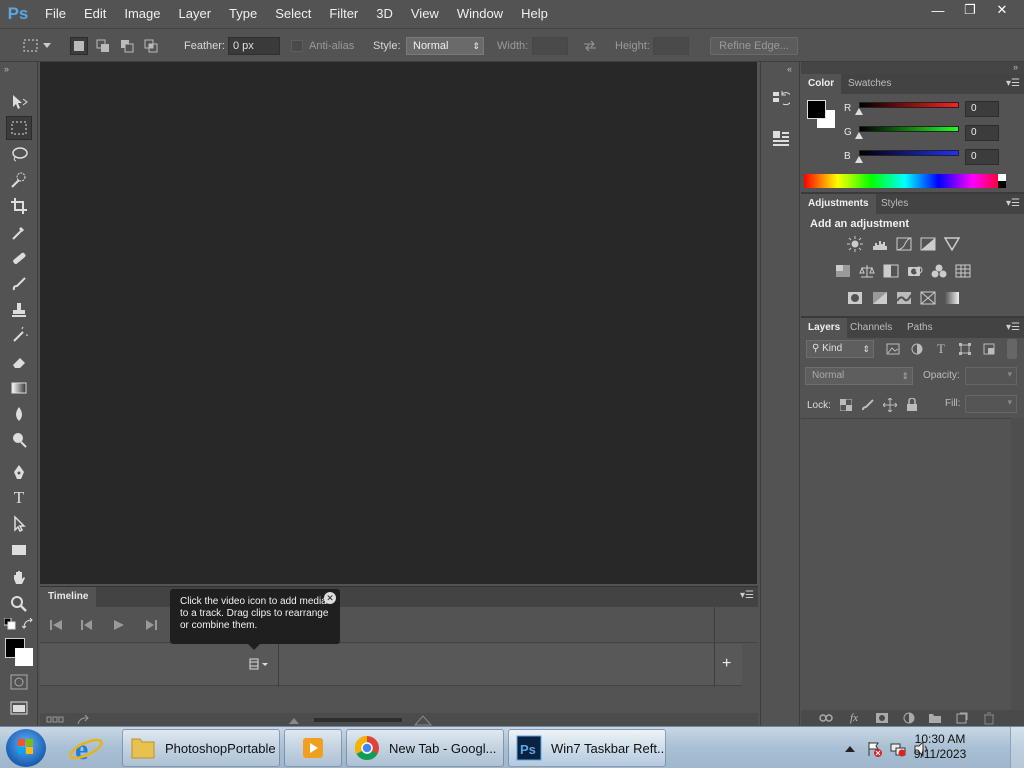 The height and width of the screenshot is (768, 1024). I want to click on color-lookup-icon, so click(963, 271).